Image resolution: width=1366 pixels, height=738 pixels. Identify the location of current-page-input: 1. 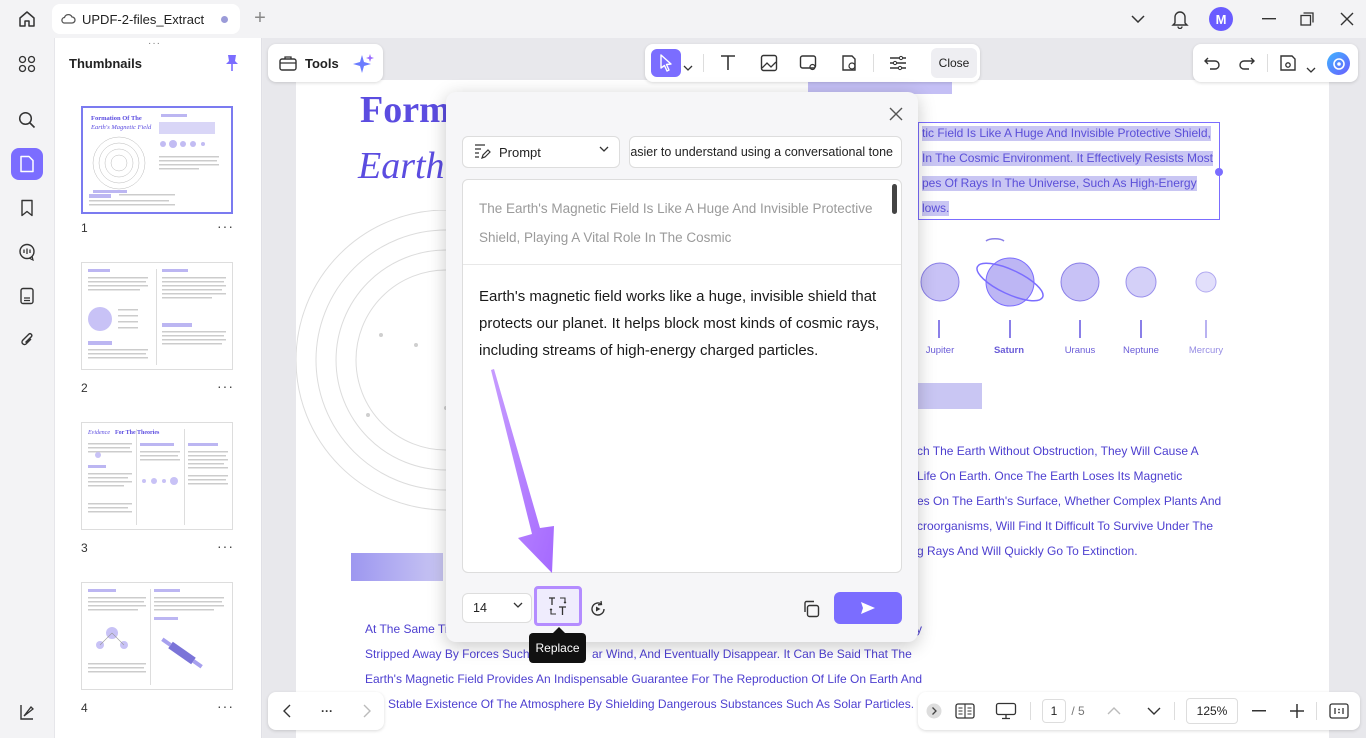
(1054, 711).